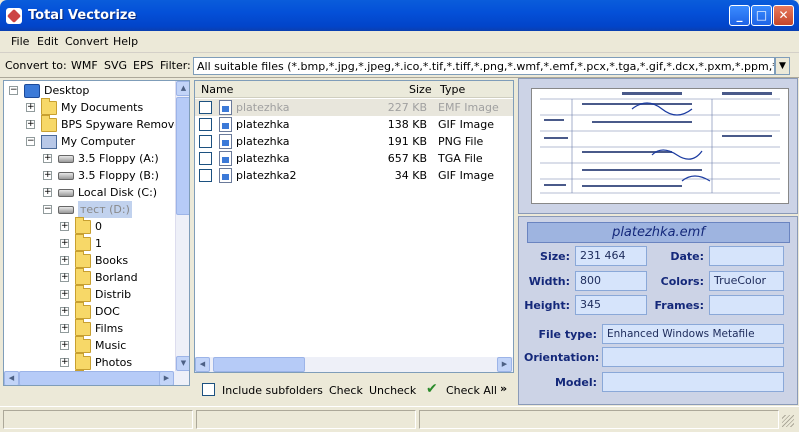  I want to click on tree-item-label: Music, so click(111, 345).